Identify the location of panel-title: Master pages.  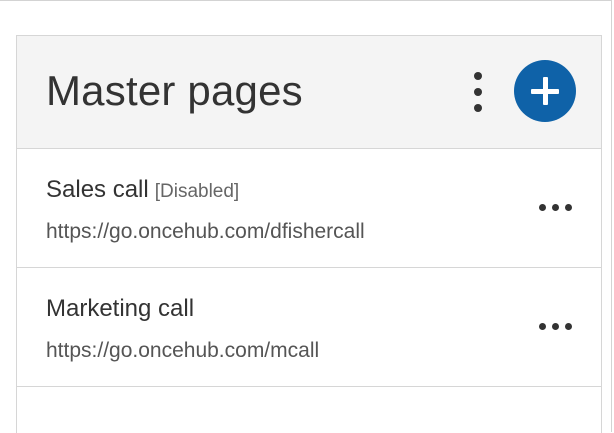
(174, 90).